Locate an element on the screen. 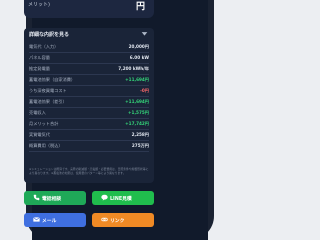  row-label: 売電収入 is located at coordinates (37, 112).